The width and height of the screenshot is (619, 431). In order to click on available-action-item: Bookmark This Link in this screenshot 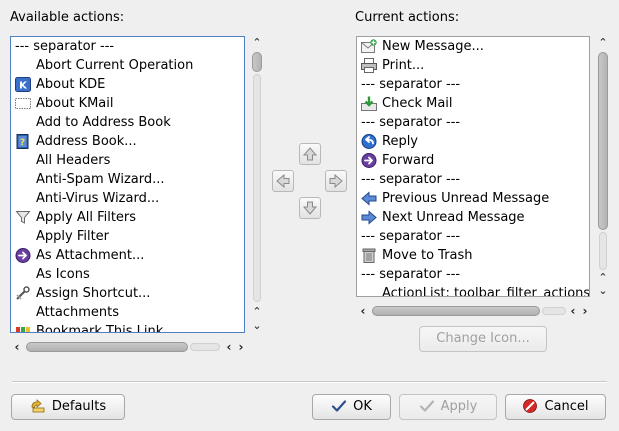, I will do `click(127, 327)`.